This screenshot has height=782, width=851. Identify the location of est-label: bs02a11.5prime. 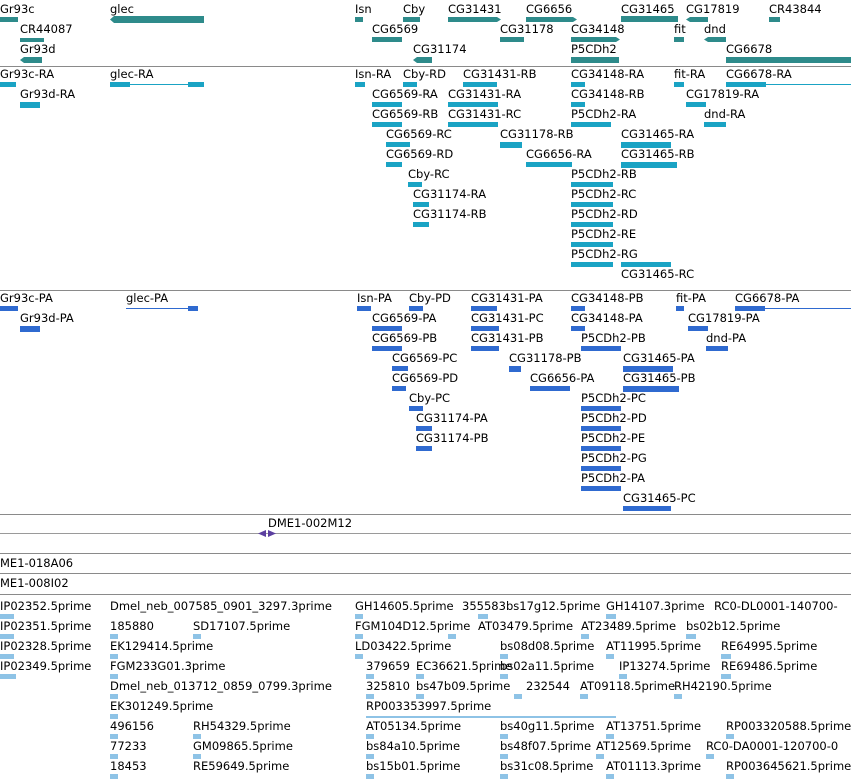
(547, 666).